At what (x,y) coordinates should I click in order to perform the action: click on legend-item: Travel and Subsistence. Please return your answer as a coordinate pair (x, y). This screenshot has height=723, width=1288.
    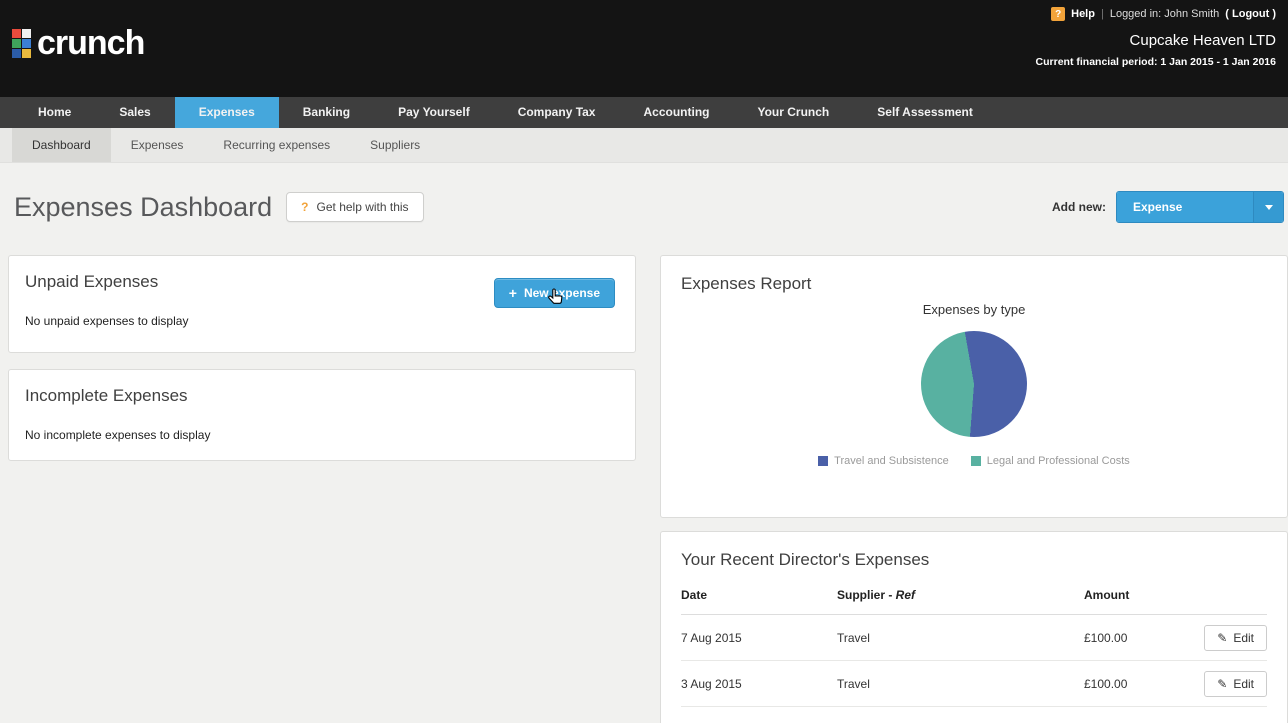
    Looking at the image, I should click on (883, 461).